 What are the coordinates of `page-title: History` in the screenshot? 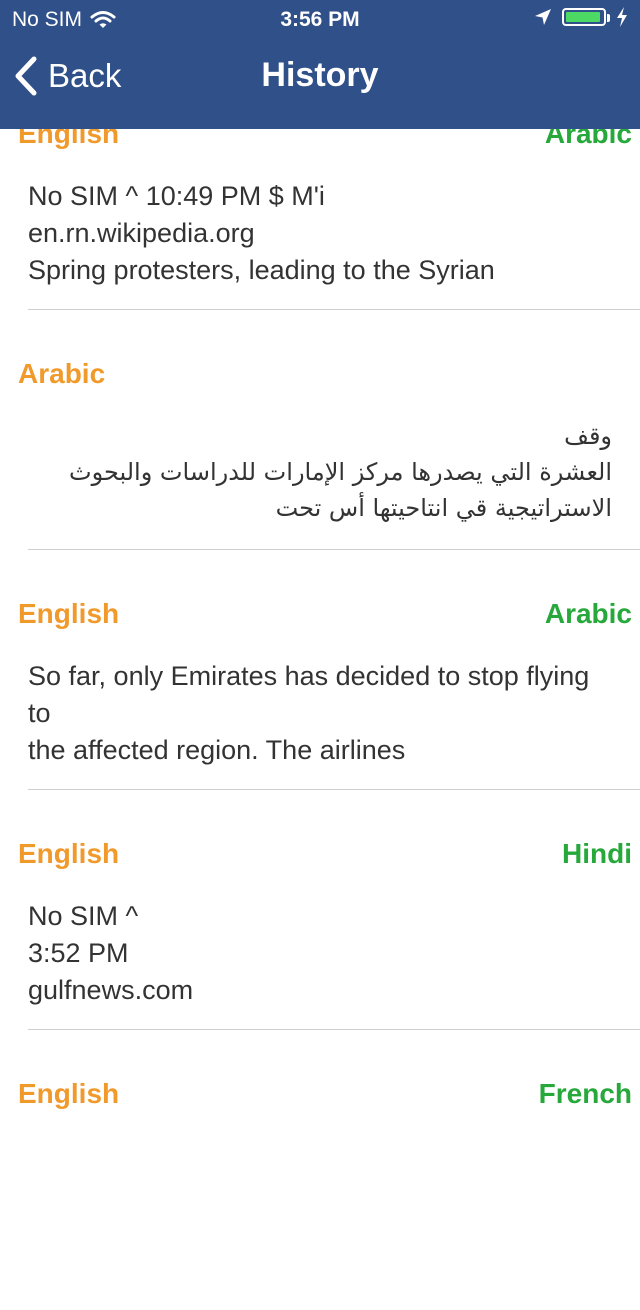 It's located at (320, 75).